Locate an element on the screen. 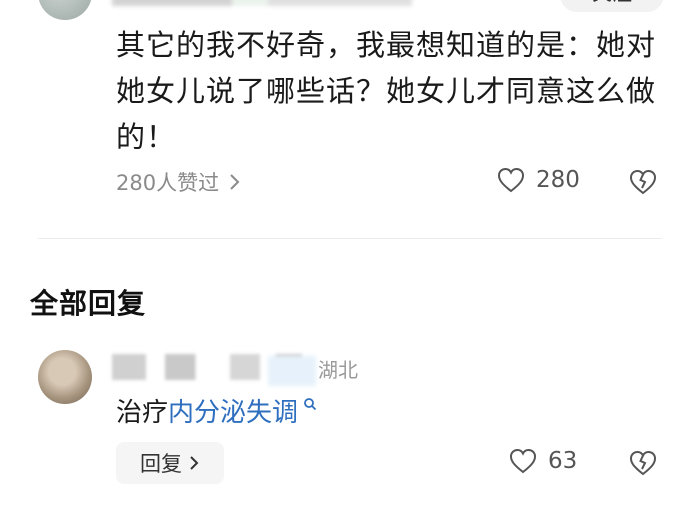  top-comment-username-blurred is located at coordinates (262, 3).